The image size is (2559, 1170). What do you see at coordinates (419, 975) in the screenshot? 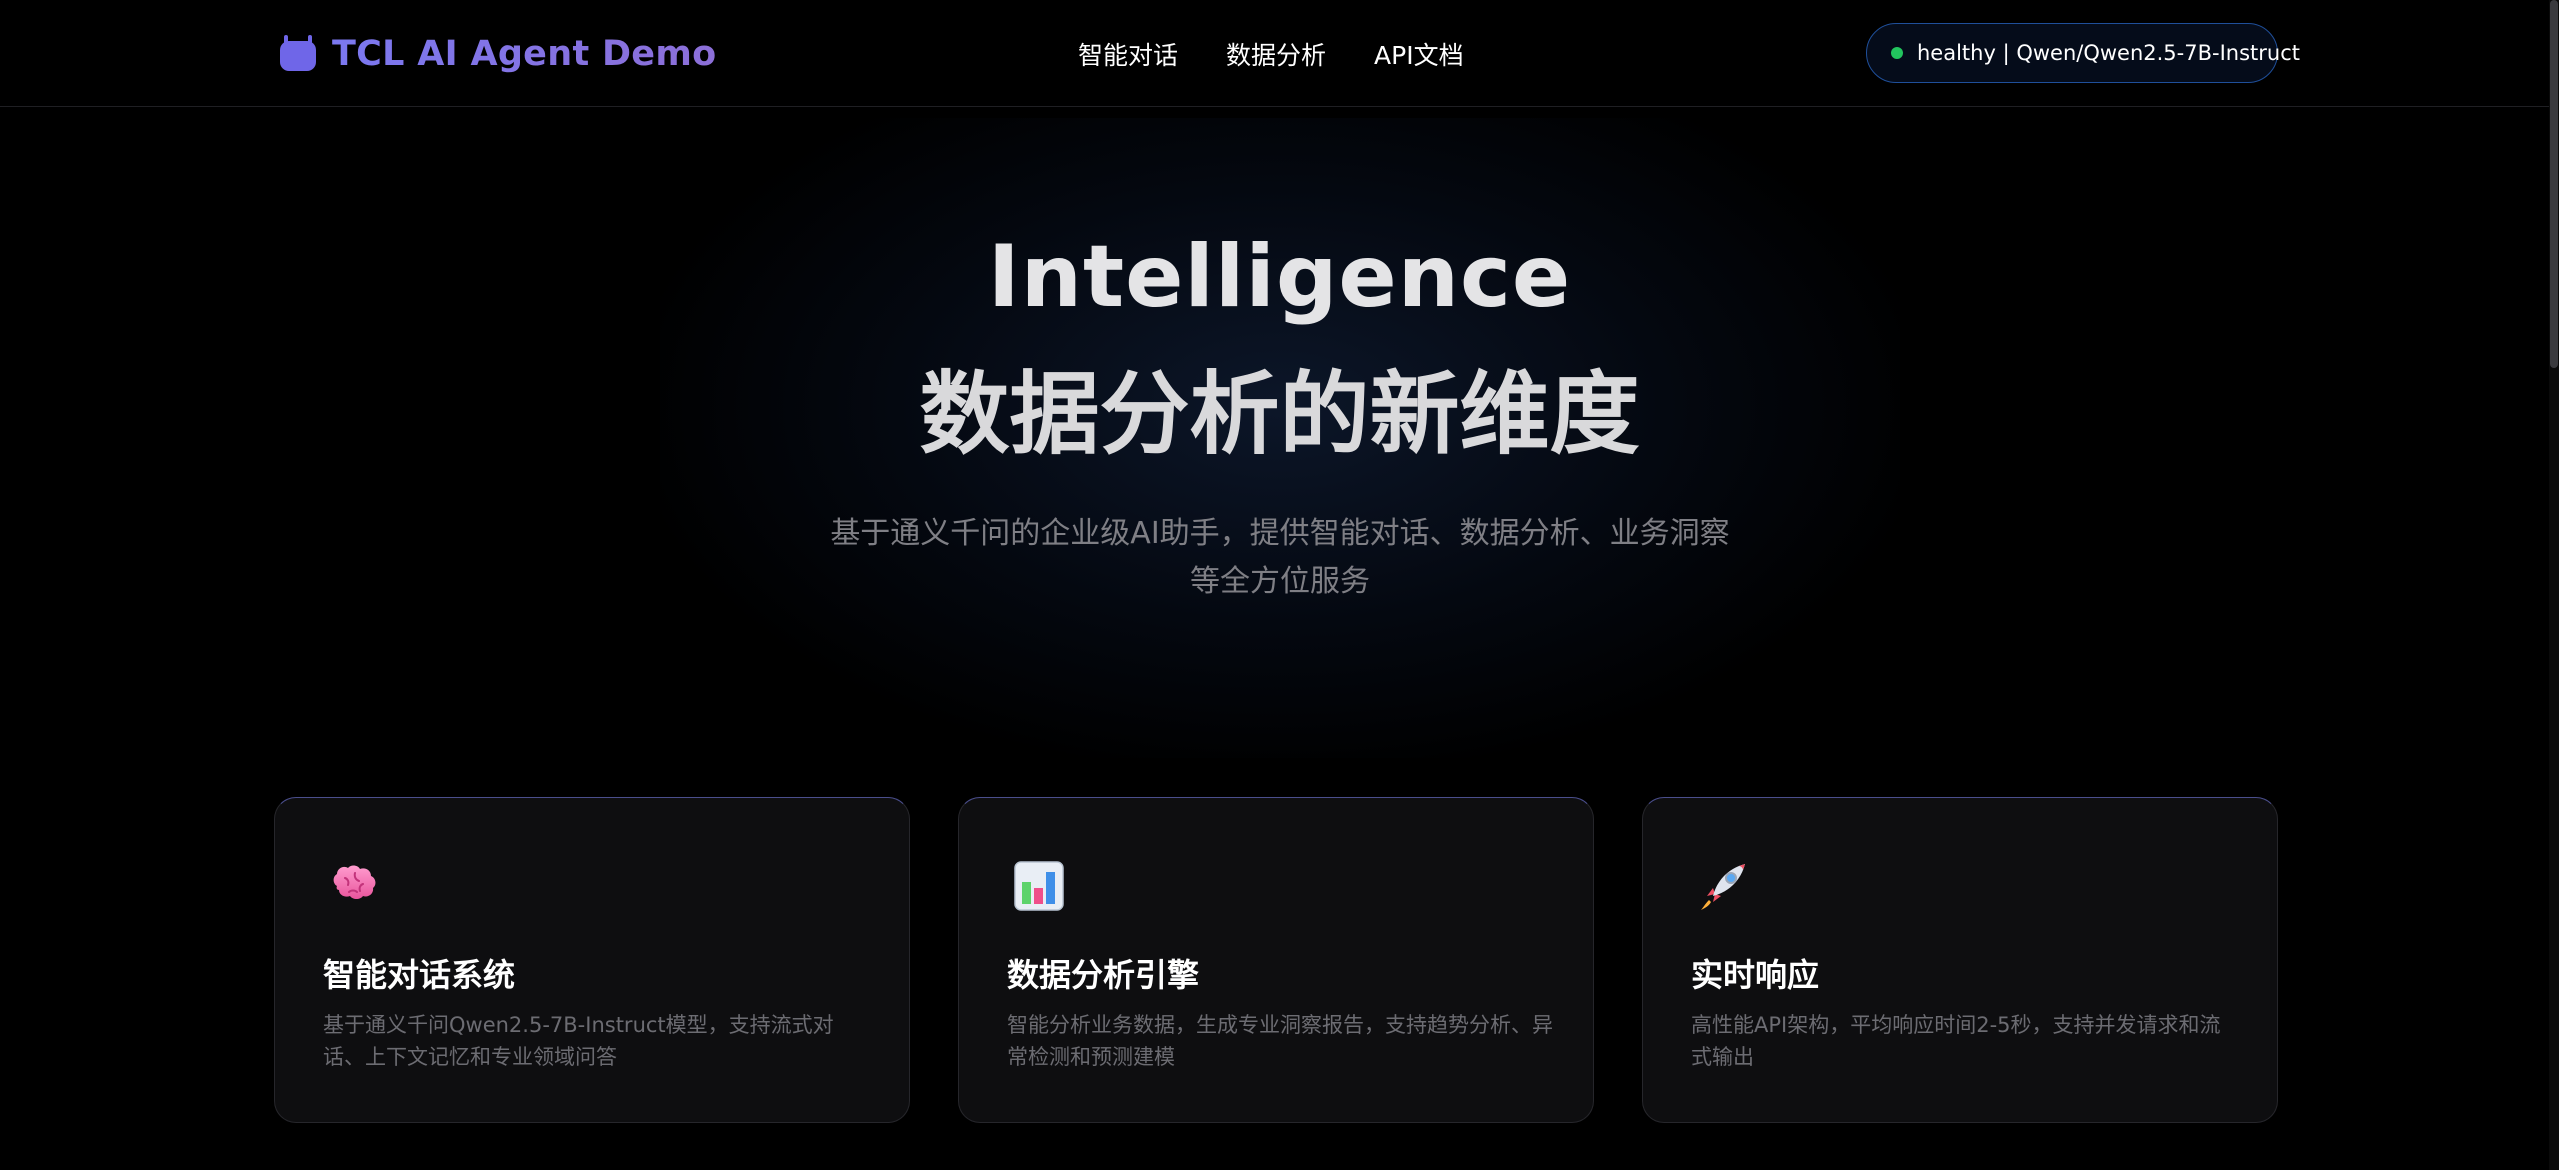
I see `feature-title: 智能对话系统` at bounding box center [419, 975].